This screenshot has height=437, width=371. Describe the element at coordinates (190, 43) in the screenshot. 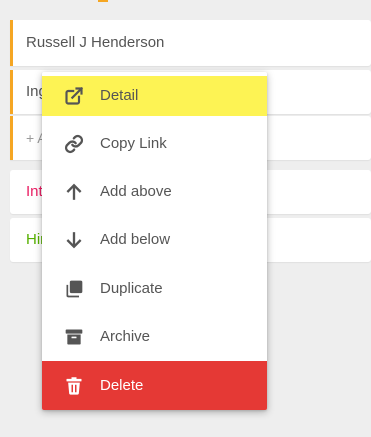

I see `card-russell-henderson: Russell J Henderson` at that location.